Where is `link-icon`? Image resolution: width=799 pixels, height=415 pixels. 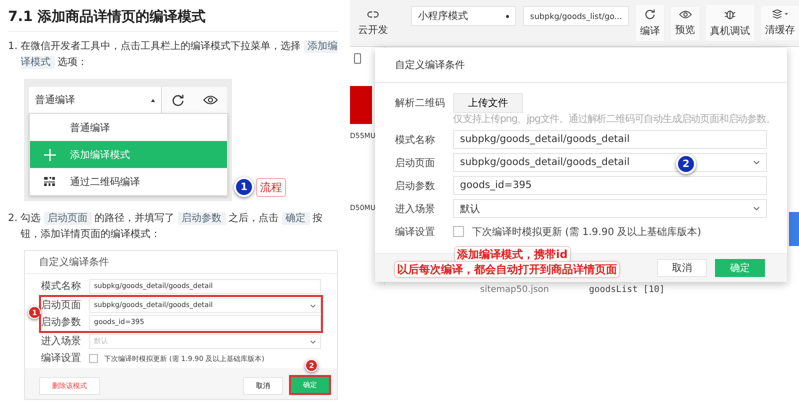
link-icon is located at coordinates (373, 14).